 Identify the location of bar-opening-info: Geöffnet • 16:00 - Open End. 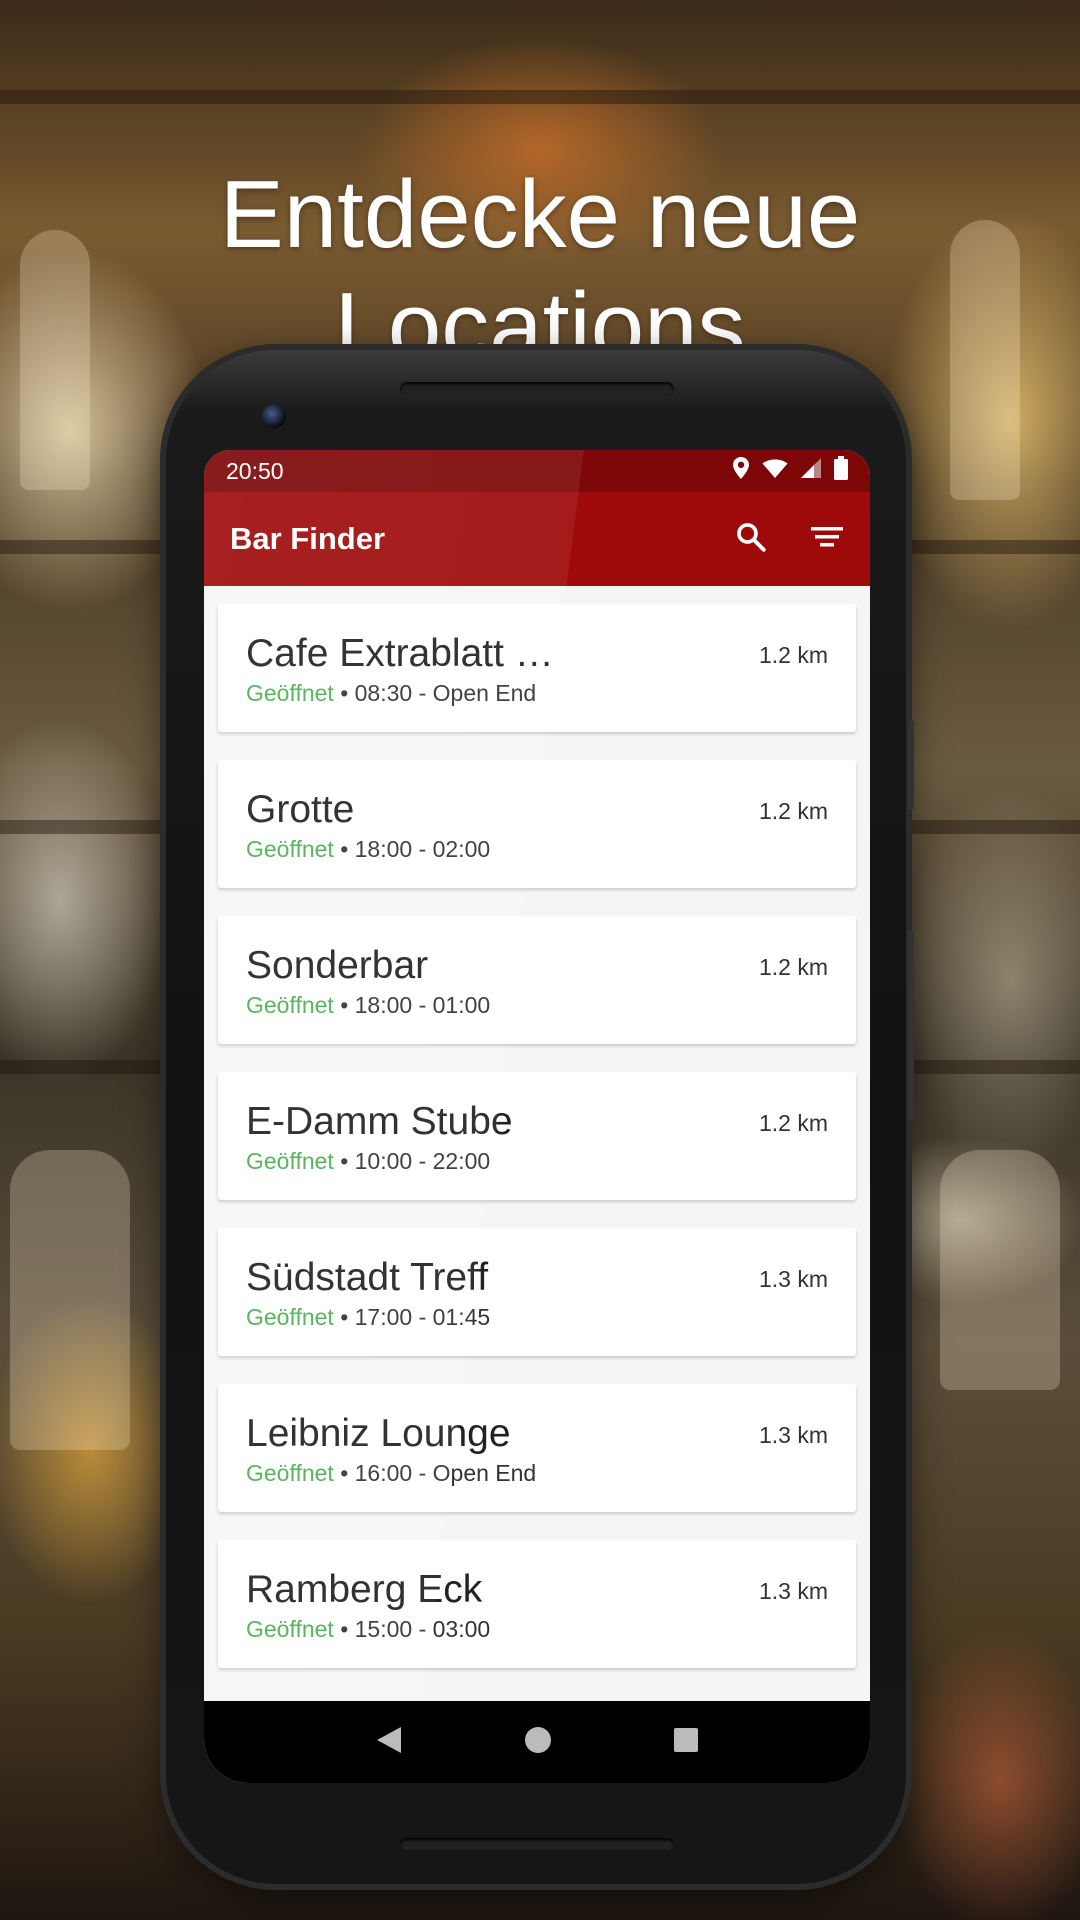
(391, 1473).